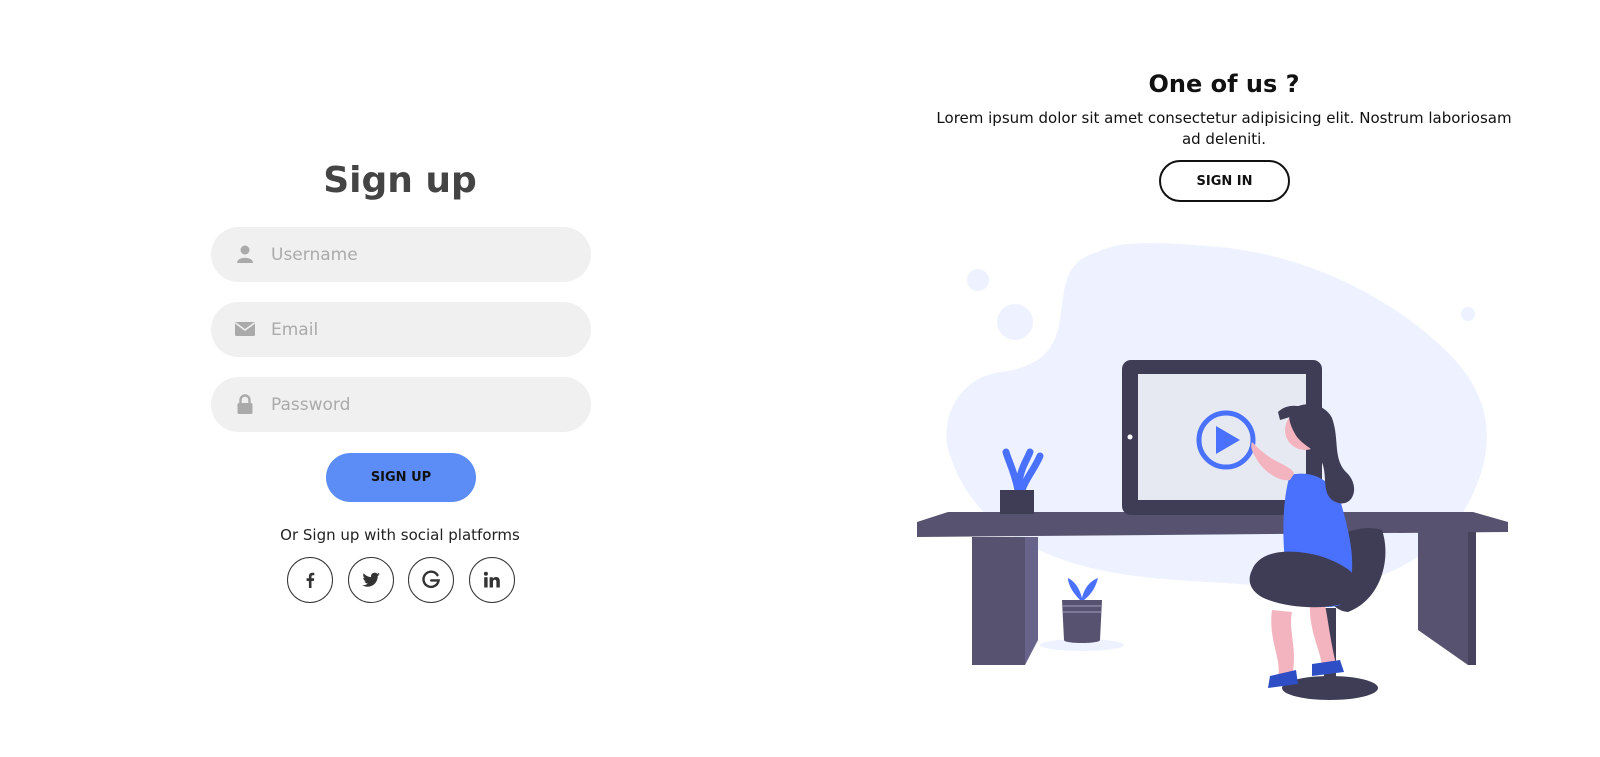 This screenshot has width=1600, height=757. I want to click on tablet-button, so click(1130, 437).